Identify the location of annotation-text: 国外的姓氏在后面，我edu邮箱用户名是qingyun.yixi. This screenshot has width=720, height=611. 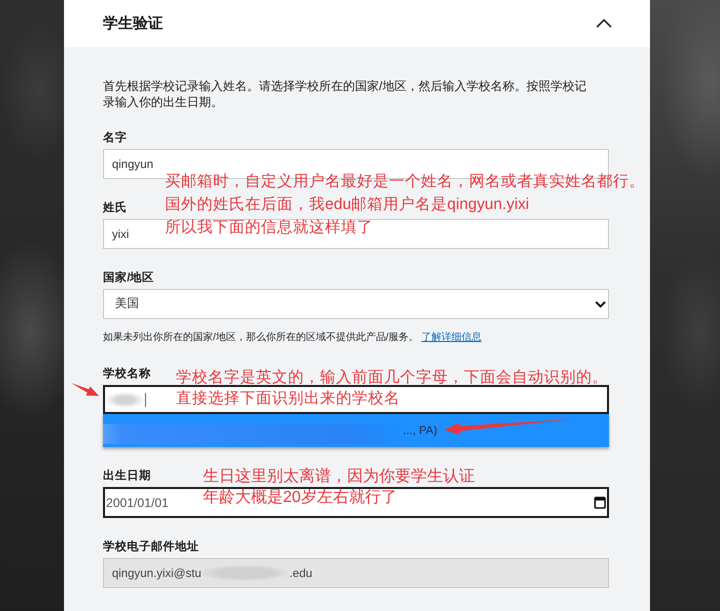
(347, 205).